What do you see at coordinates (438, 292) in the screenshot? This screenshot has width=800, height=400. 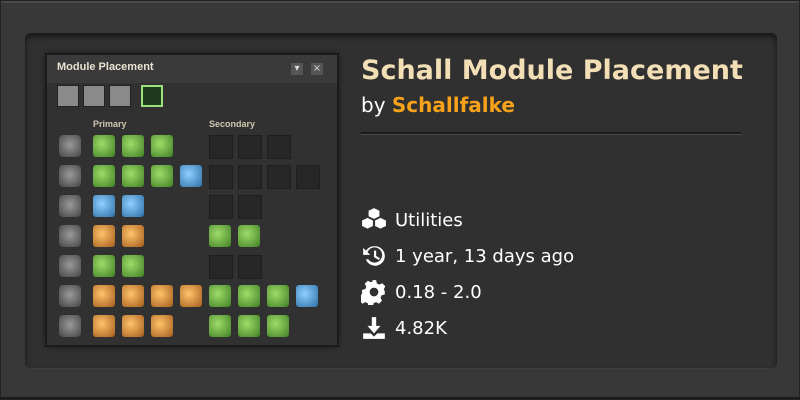 I see `versions-label: 0.18 - 2.0` at bounding box center [438, 292].